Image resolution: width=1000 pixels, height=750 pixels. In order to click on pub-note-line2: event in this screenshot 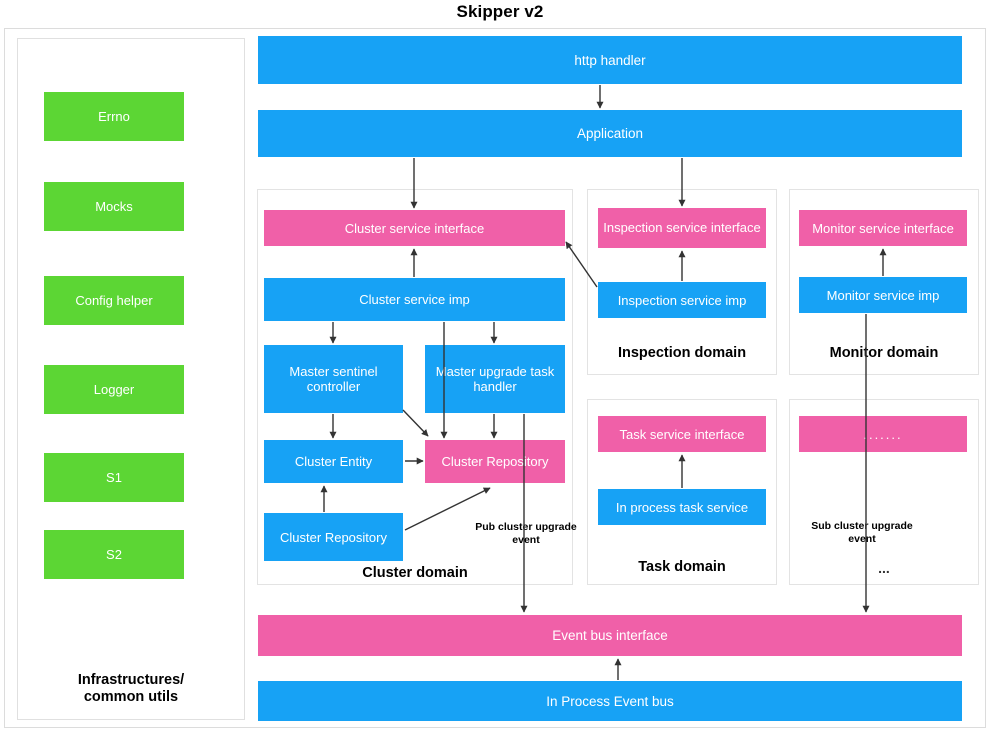, I will do `click(526, 540)`.